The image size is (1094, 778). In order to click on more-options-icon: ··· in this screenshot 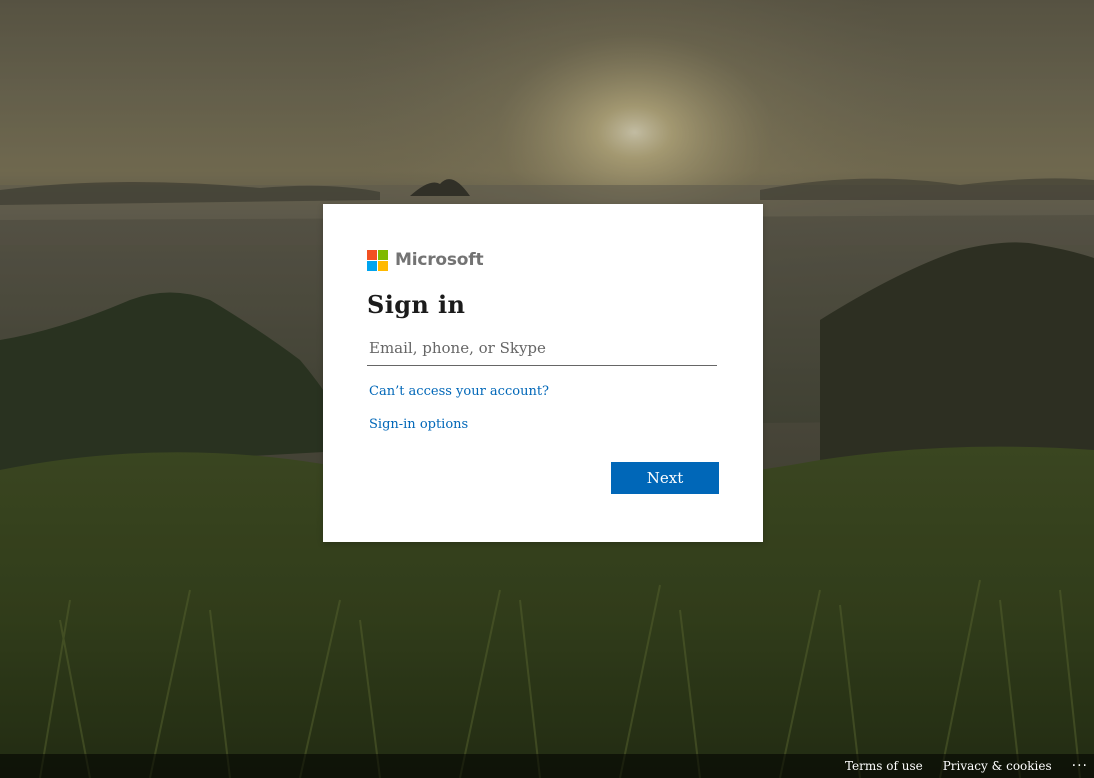, I will do `click(1080, 766)`.